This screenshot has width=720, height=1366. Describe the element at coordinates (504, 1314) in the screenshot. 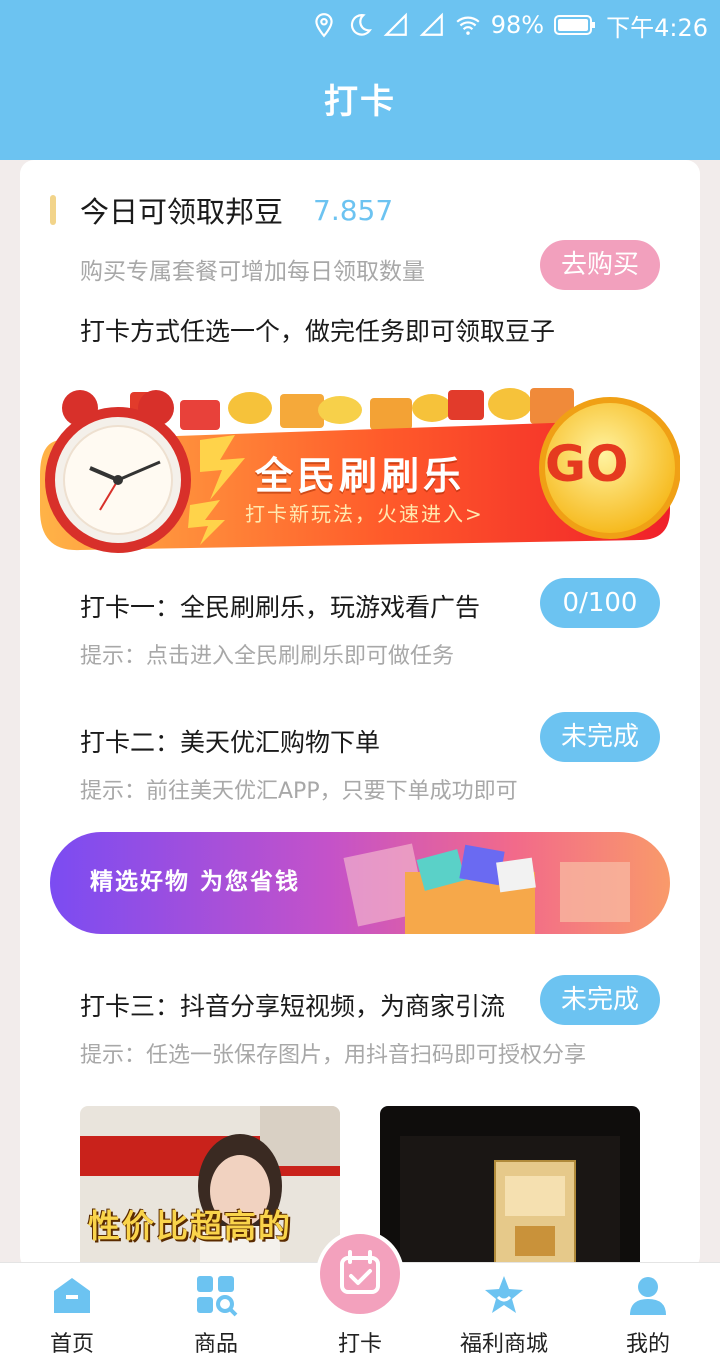

I see `tab-welfare-mall: 福利商城` at that location.